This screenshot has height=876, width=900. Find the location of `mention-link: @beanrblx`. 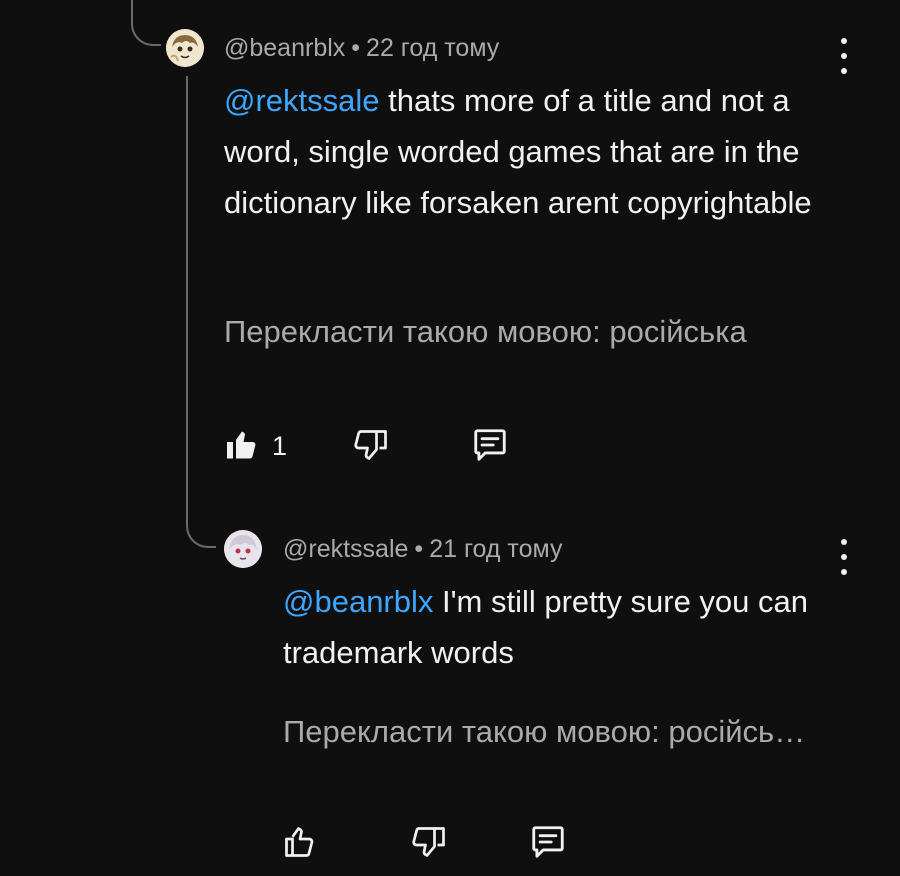

mention-link: @beanrblx is located at coordinates (358, 601).